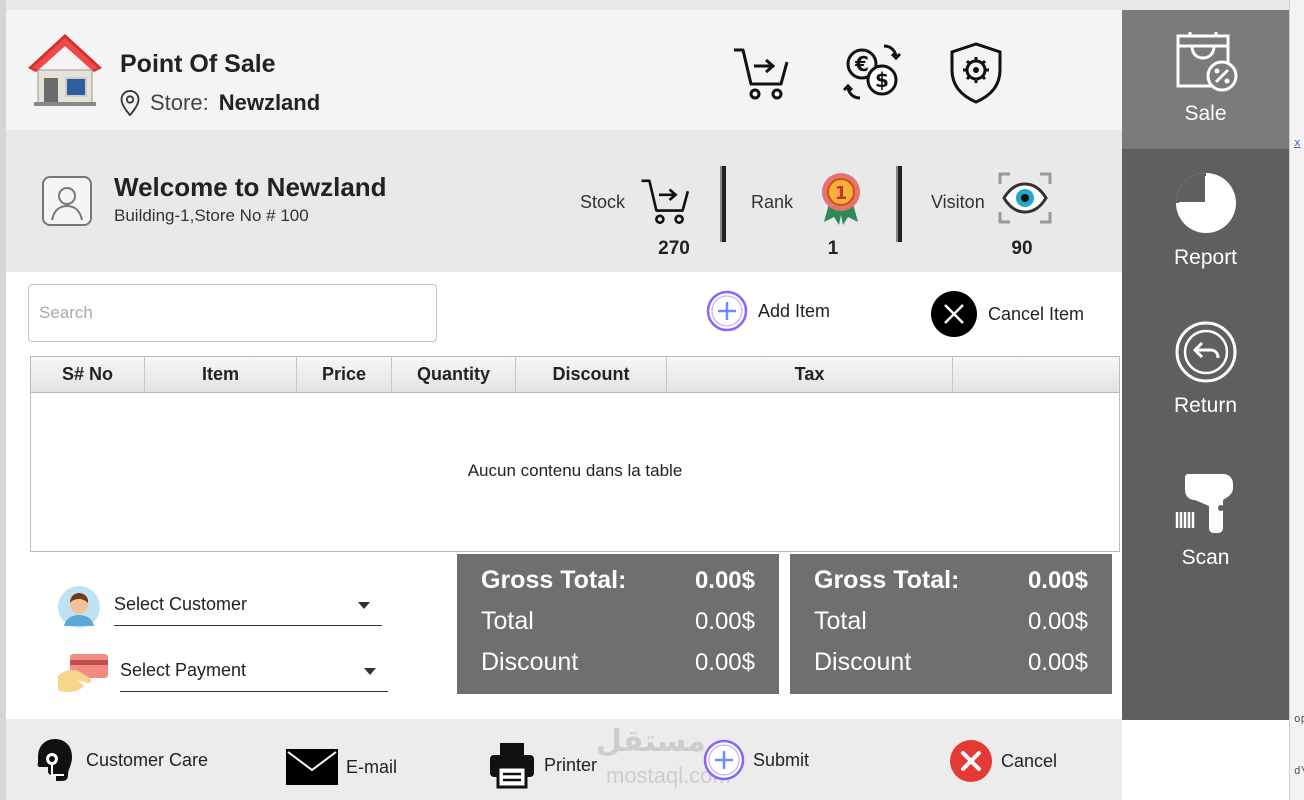  I want to click on location-pin-icon, so click(130, 103).